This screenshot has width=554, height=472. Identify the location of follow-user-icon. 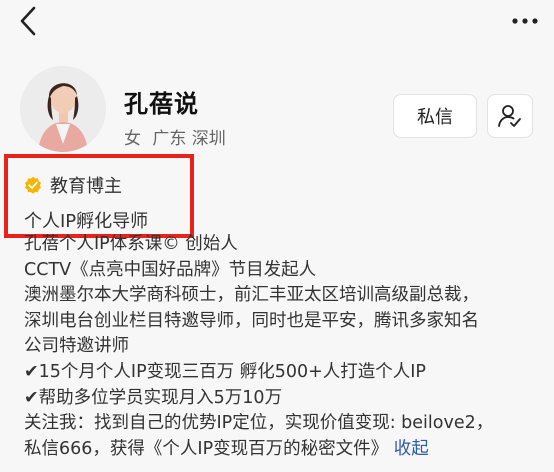
(509, 116).